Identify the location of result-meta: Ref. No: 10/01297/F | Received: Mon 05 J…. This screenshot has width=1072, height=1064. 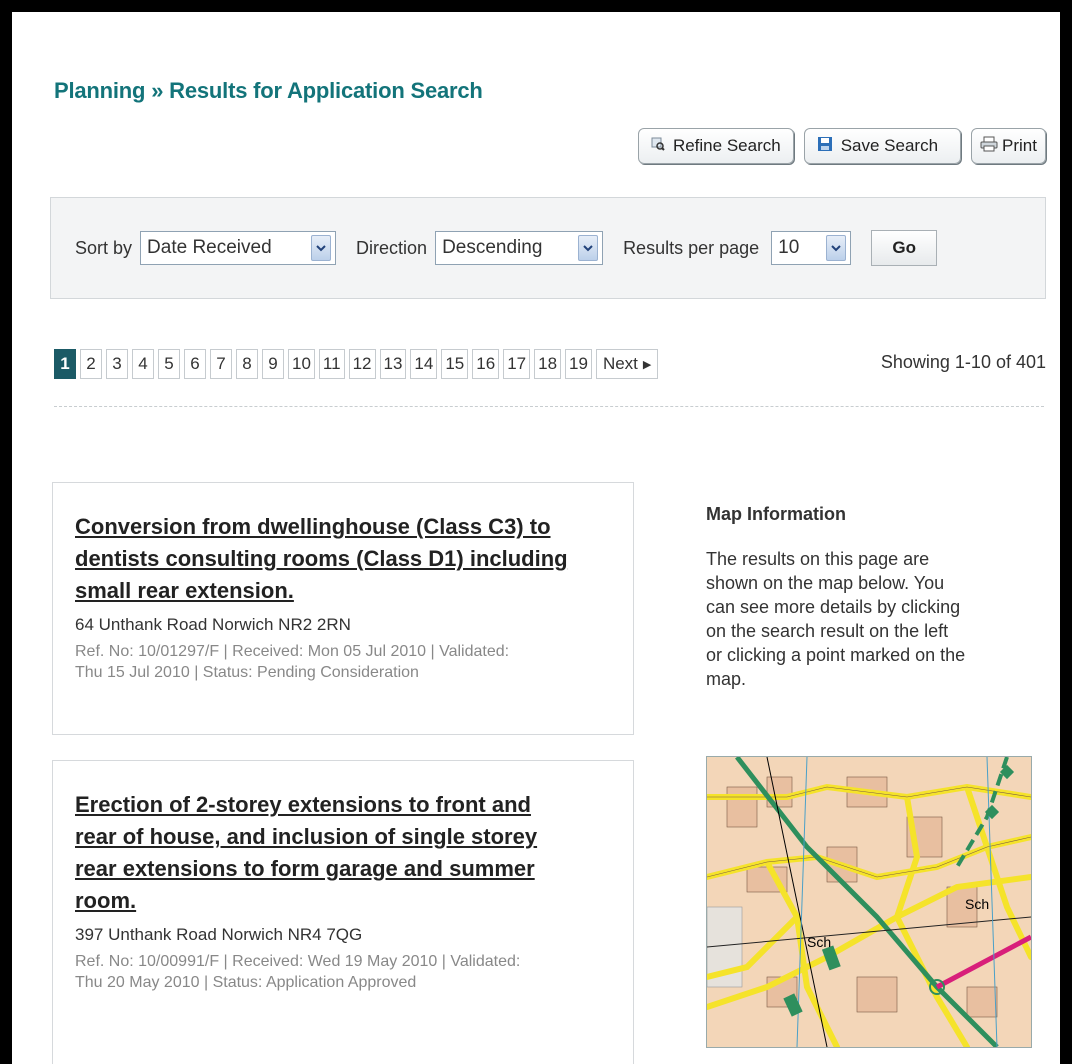
(292, 662).